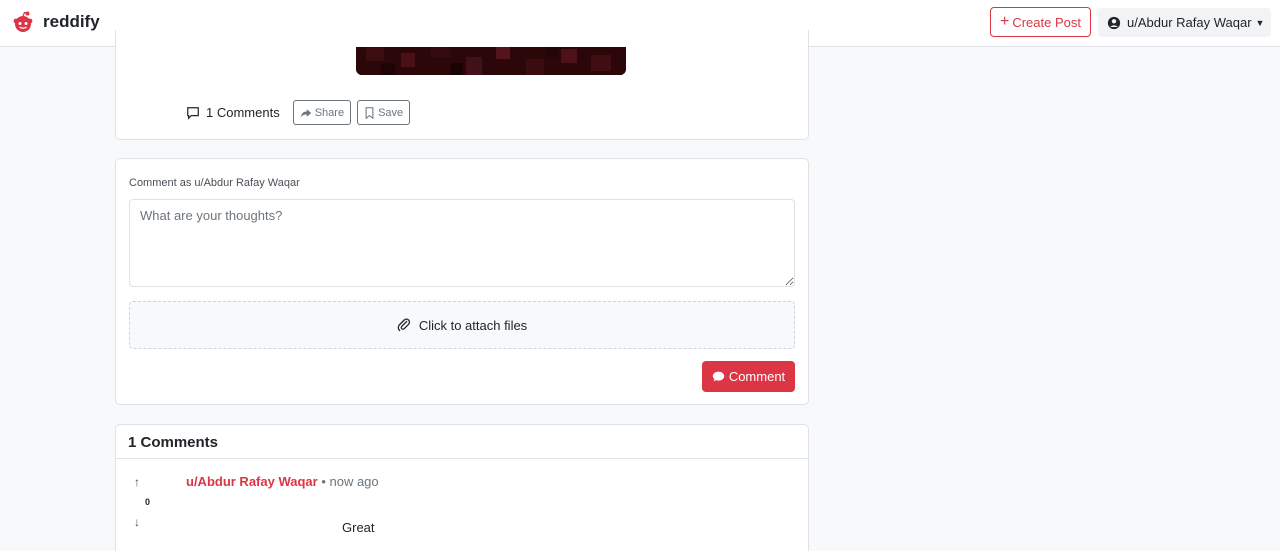 This screenshot has height=551, width=1280. Describe the element at coordinates (462, 442) in the screenshot. I see `comments-header: 1 Comments` at that location.